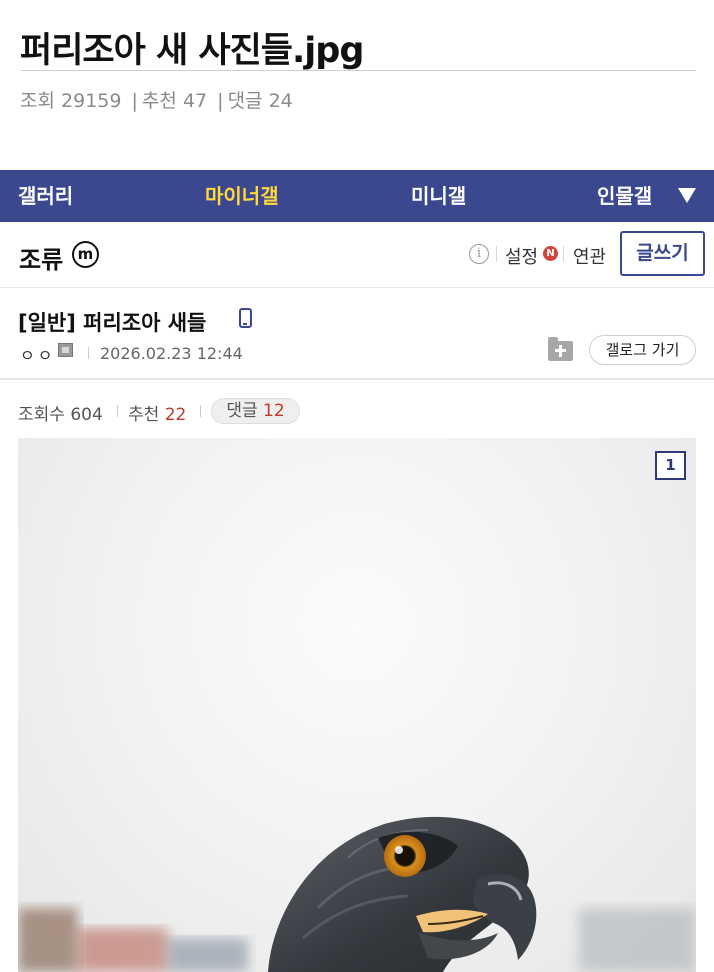 The width and height of the screenshot is (714, 972). Describe the element at coordinates (88, 353) in the screenshot. I see `meta-divider` at that location.